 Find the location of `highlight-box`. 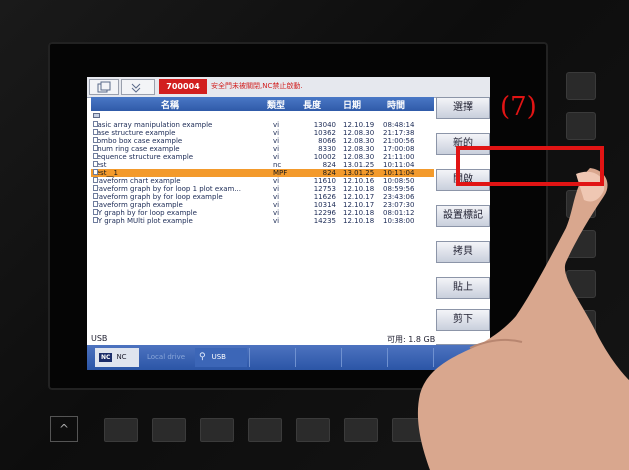

highlight-box is located at coordinates (530, 166).